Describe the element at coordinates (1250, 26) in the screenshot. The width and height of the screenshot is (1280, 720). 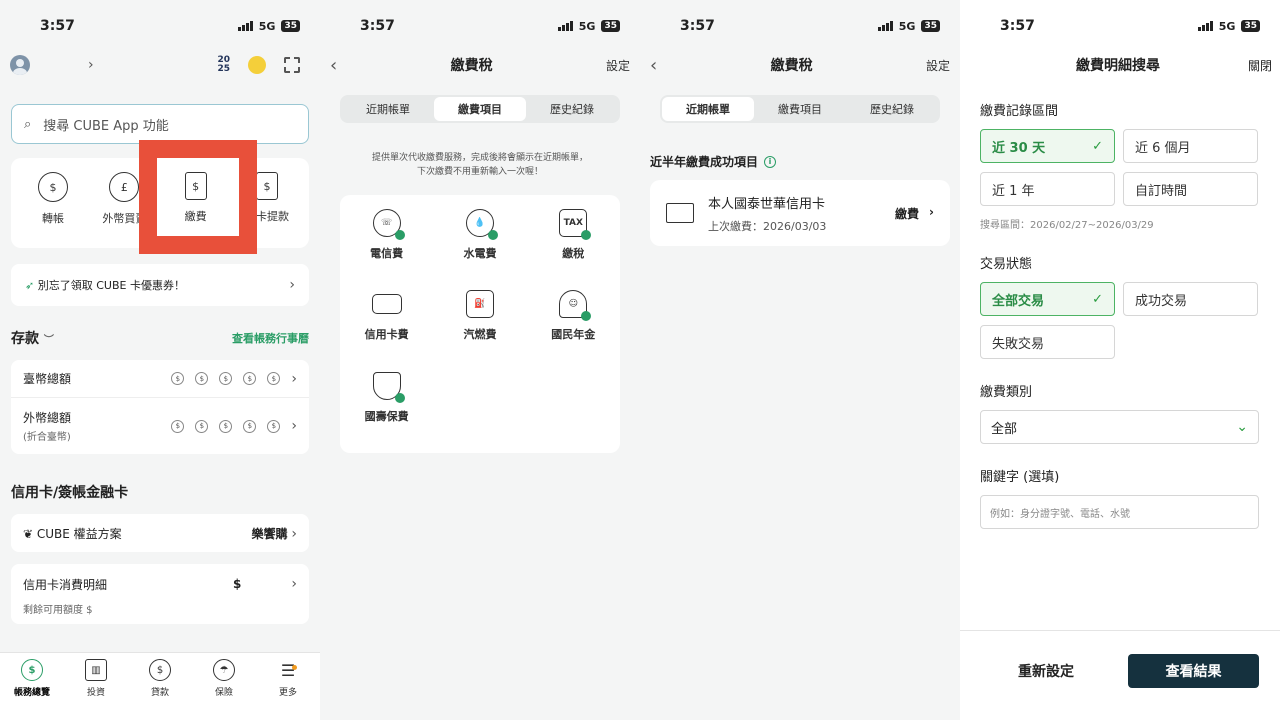
I see `battery-icon: 35` at that location.